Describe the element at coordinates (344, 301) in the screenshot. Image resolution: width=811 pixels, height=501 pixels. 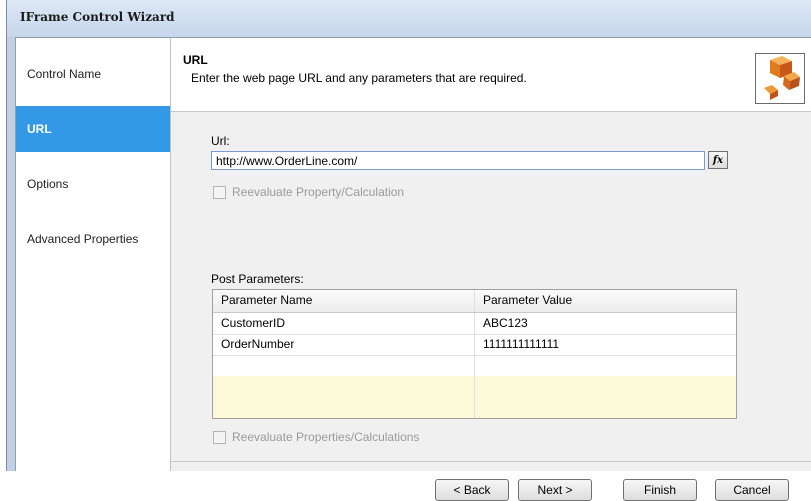
I see `column-header-name: Parameter Name` at that location.